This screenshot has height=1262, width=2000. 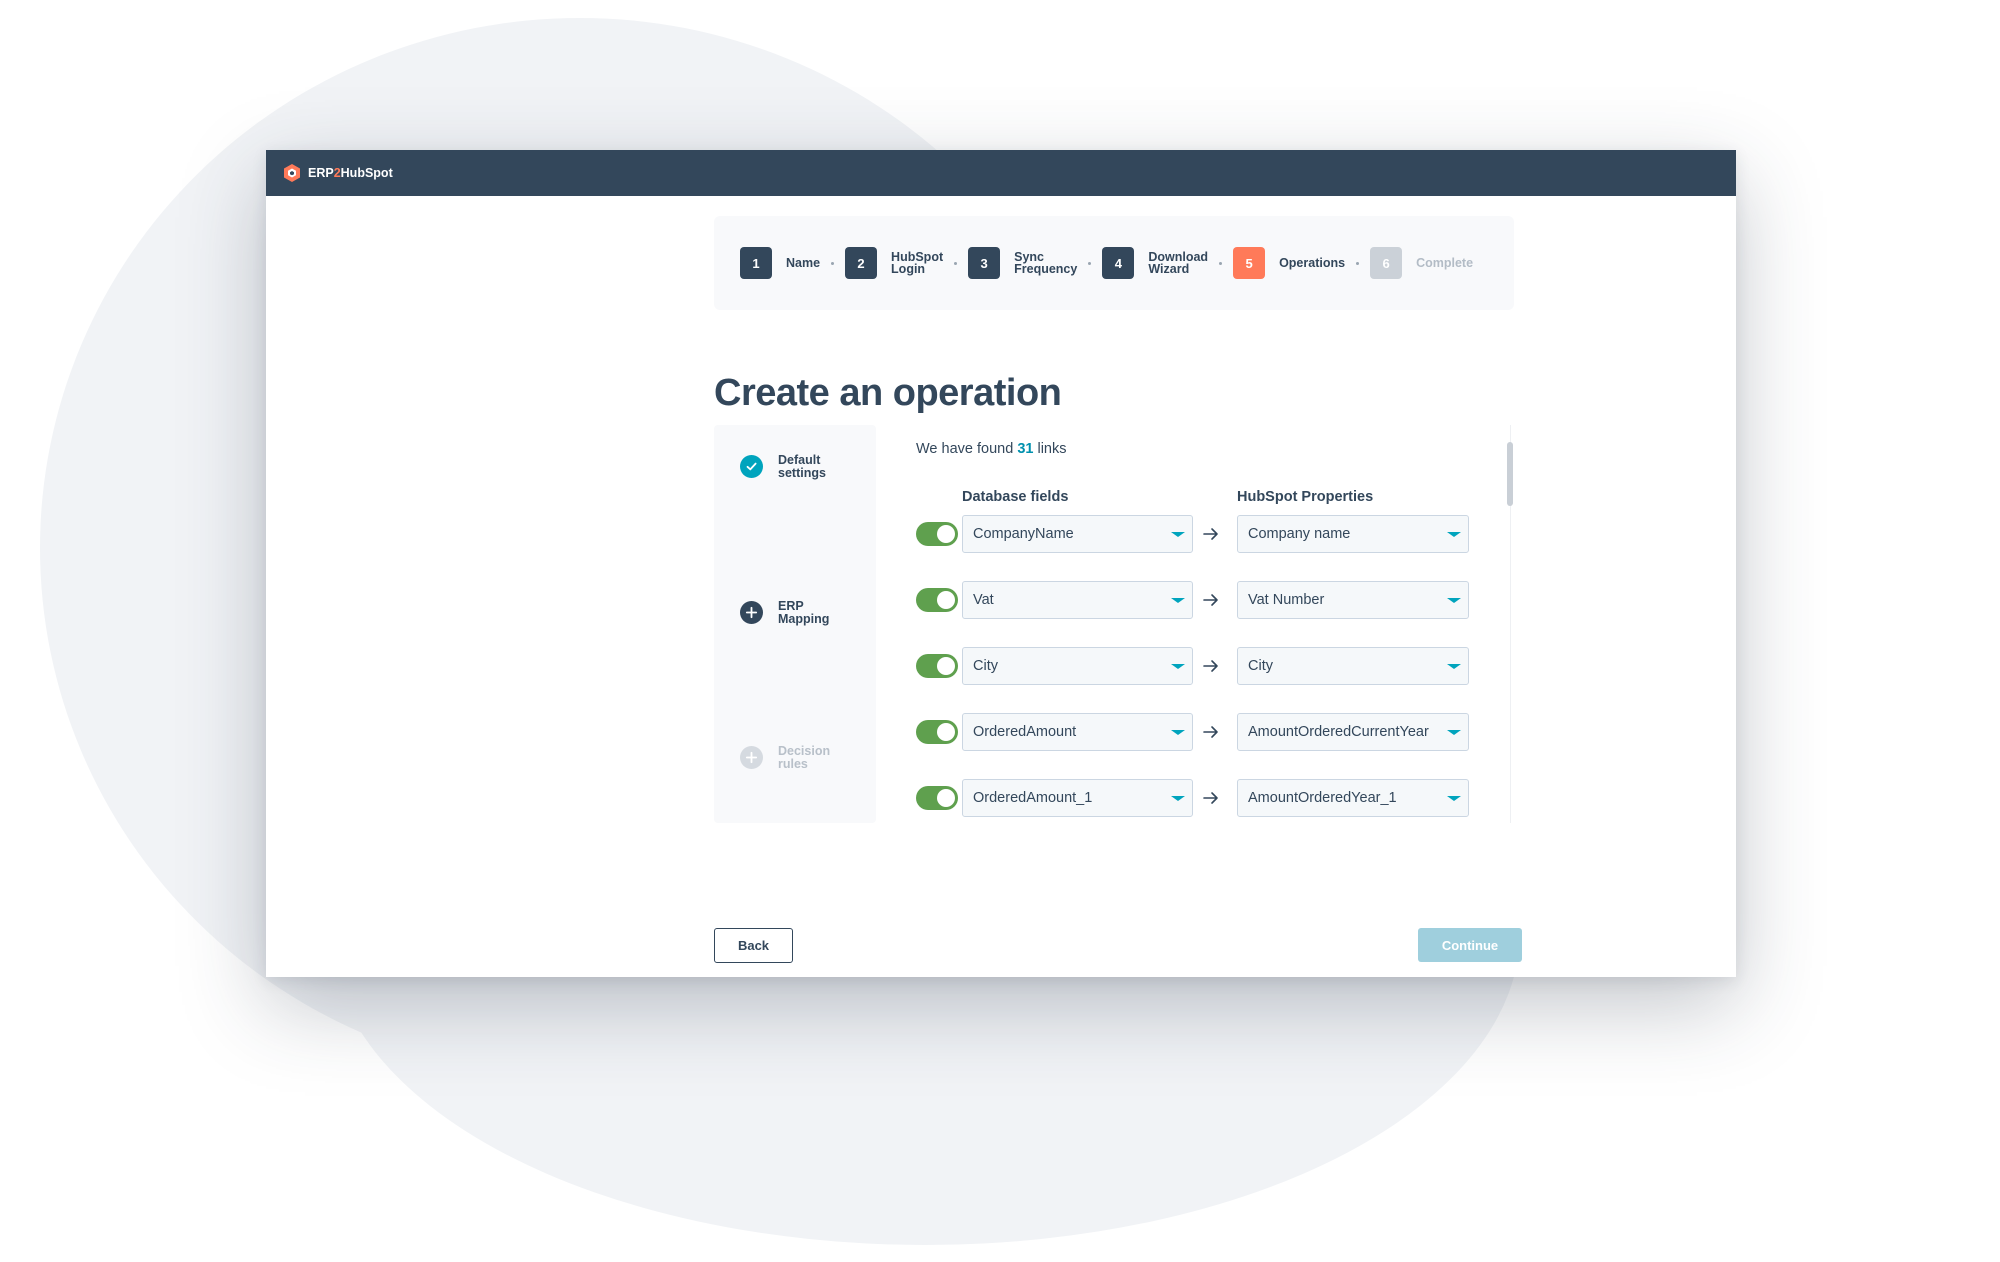 I want to click on brand-name: ERP2HubSpot, so click(x=350, y=173).